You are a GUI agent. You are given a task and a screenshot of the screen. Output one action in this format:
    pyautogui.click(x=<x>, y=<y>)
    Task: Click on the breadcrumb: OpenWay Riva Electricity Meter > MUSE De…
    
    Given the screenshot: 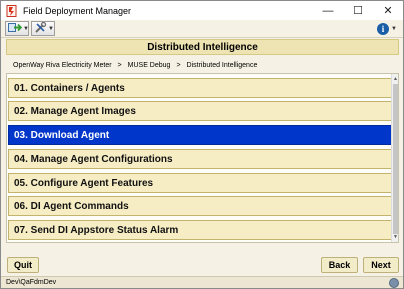 What is the action you would take?
    pyautogui.click(x=138, y=65)
    